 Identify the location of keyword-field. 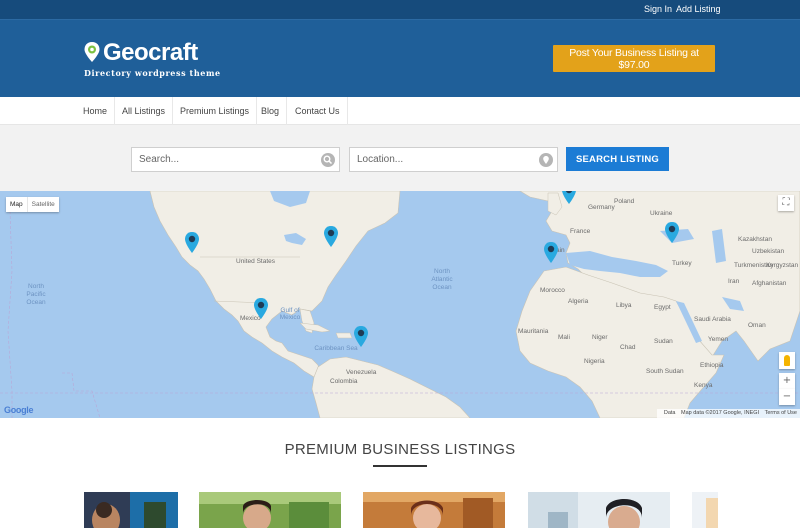
(235, 159).